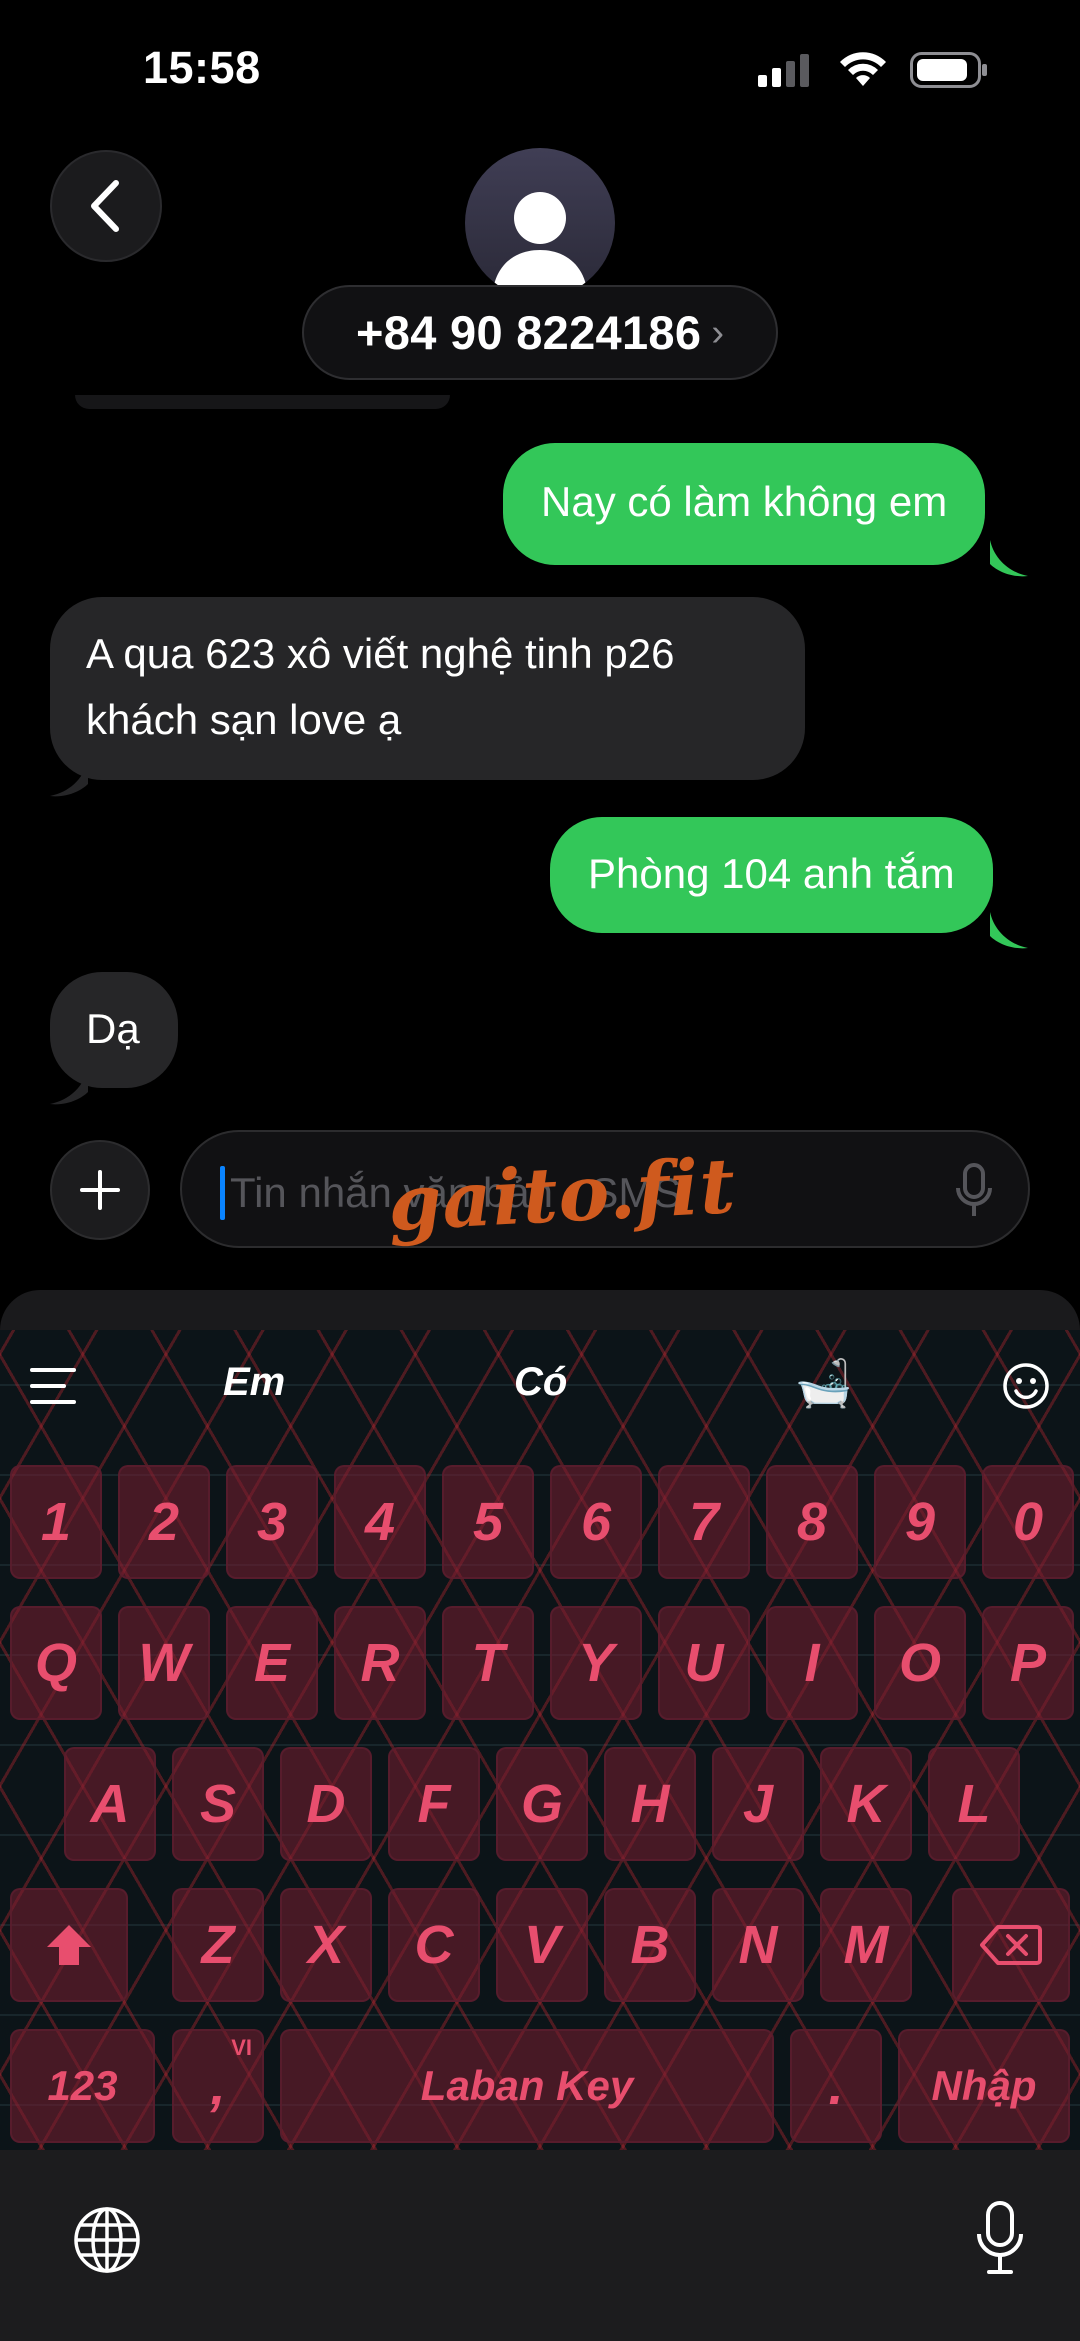 The image size is (1080, 2341). I want to click on message-input-placeholder: Tin nhắn văn bản · SMS, so click(456, 1192).